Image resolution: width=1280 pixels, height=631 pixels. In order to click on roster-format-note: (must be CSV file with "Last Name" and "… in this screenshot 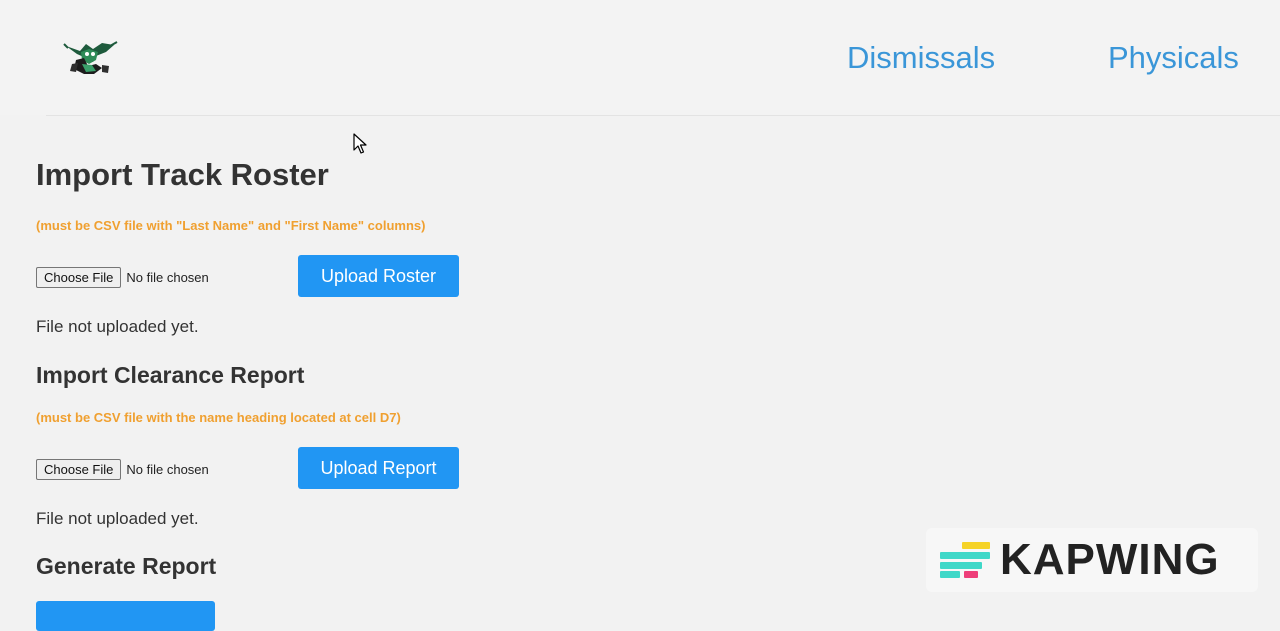, I will do `click(231, 225)`.